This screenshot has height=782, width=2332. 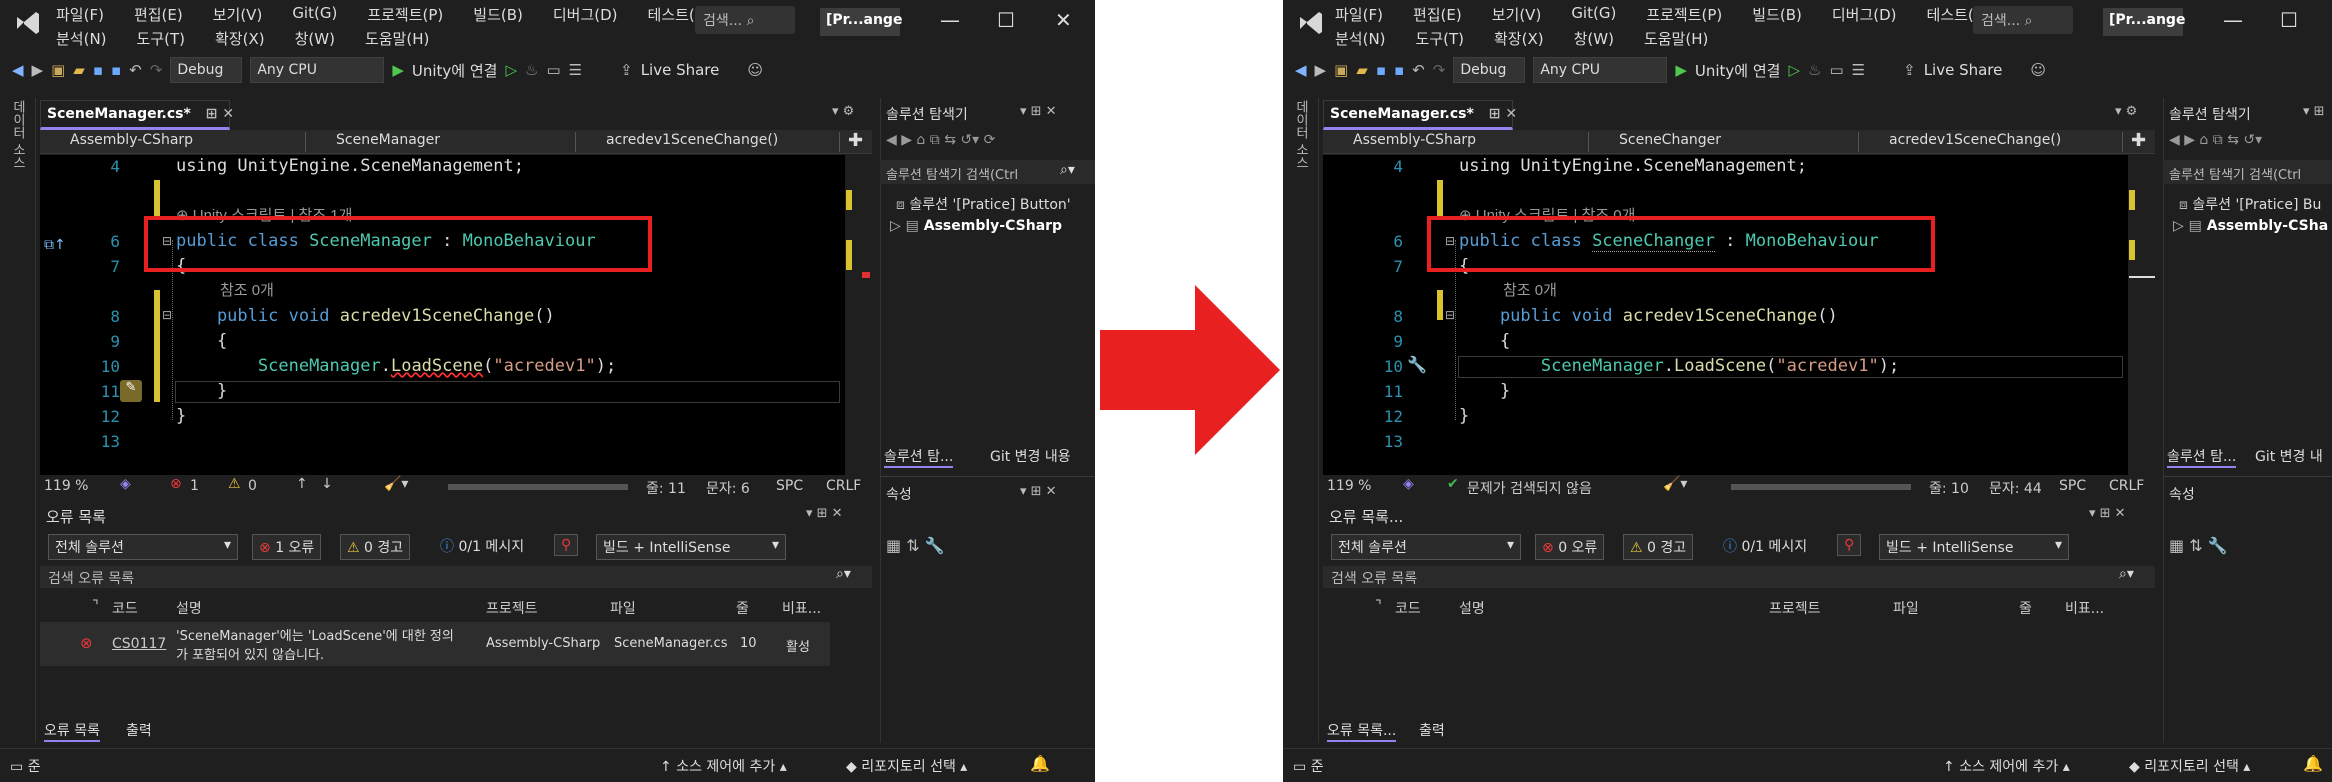 What do you see at coordinates (2251, 226) in the screenshot?
I see `tree-item-project: ▷ ▤ Assembly-CShar` at bounding box center [2251, 226].